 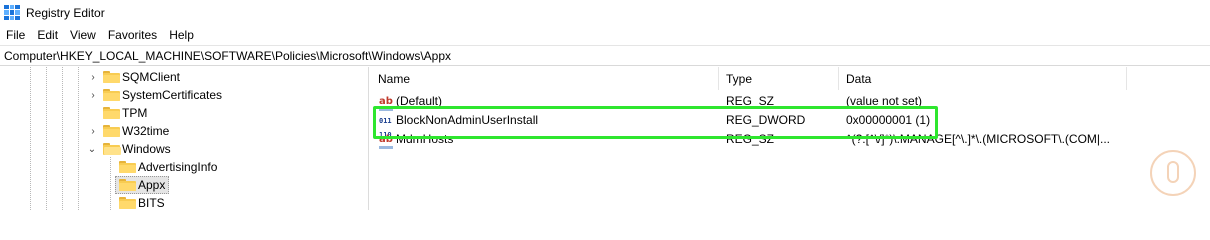 I want to click on tree-item-windows: ⌄ Windows, so click(x=184, y=149).